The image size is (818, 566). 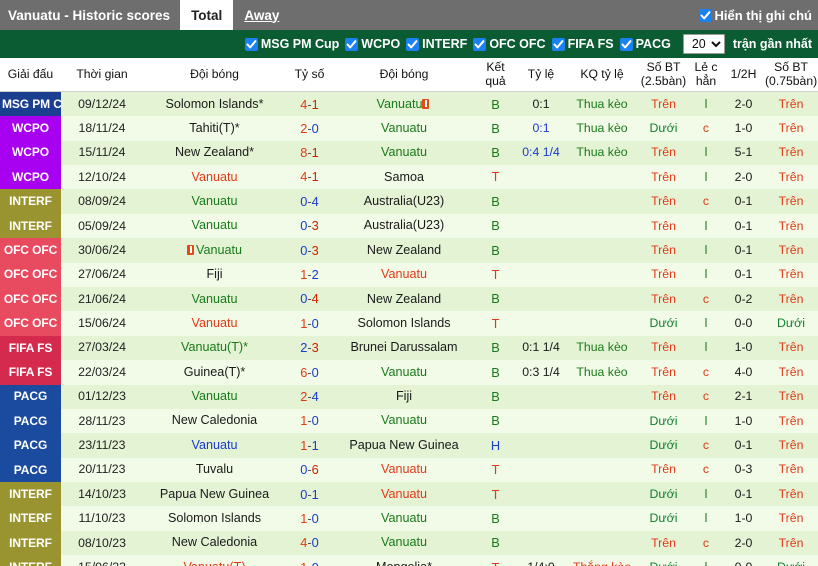 I want to click on table-row: WCPO 12/10/24 Vanuatu 4-1 Samoa T Trên l 2-0 Trên, so click(x=409, y=177).